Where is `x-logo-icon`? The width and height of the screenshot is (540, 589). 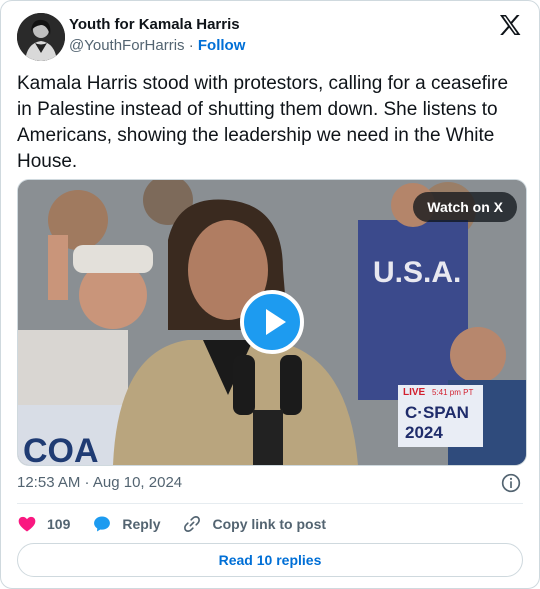 x-logo-icon is located at coordinates (510, 25).